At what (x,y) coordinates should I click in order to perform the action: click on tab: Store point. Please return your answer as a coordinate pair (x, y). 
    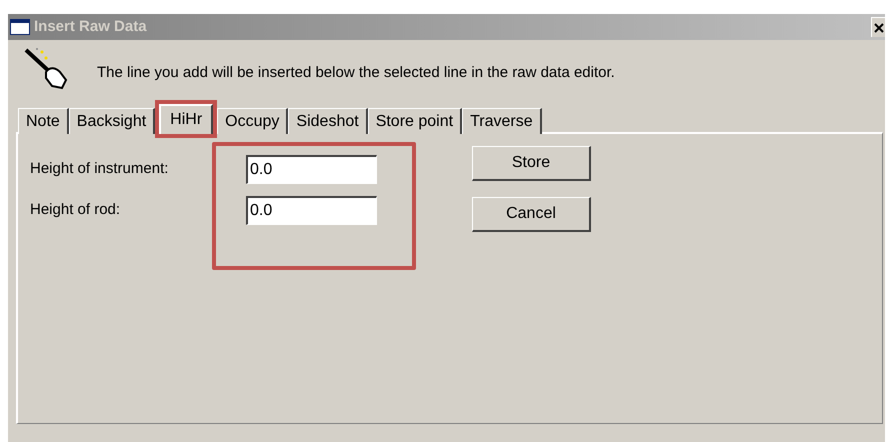
    Looking at the image, I should click on (415, 121).